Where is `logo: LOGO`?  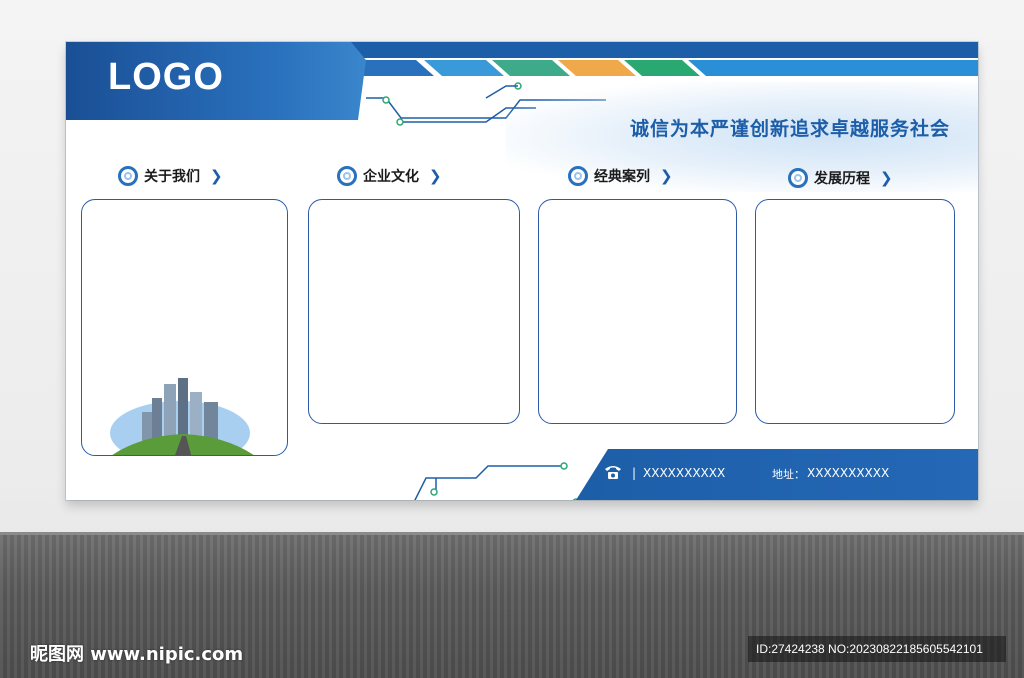
logo: LOGO is located at coordinates (166, 77).